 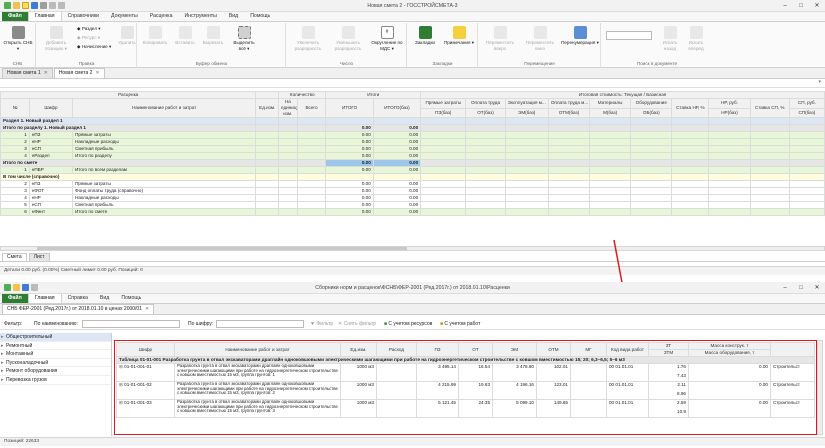 What do you see at coordinates (131, 298) in the screenshot?
I see `menu-help: Помощь` at bounding box center [131, 298].